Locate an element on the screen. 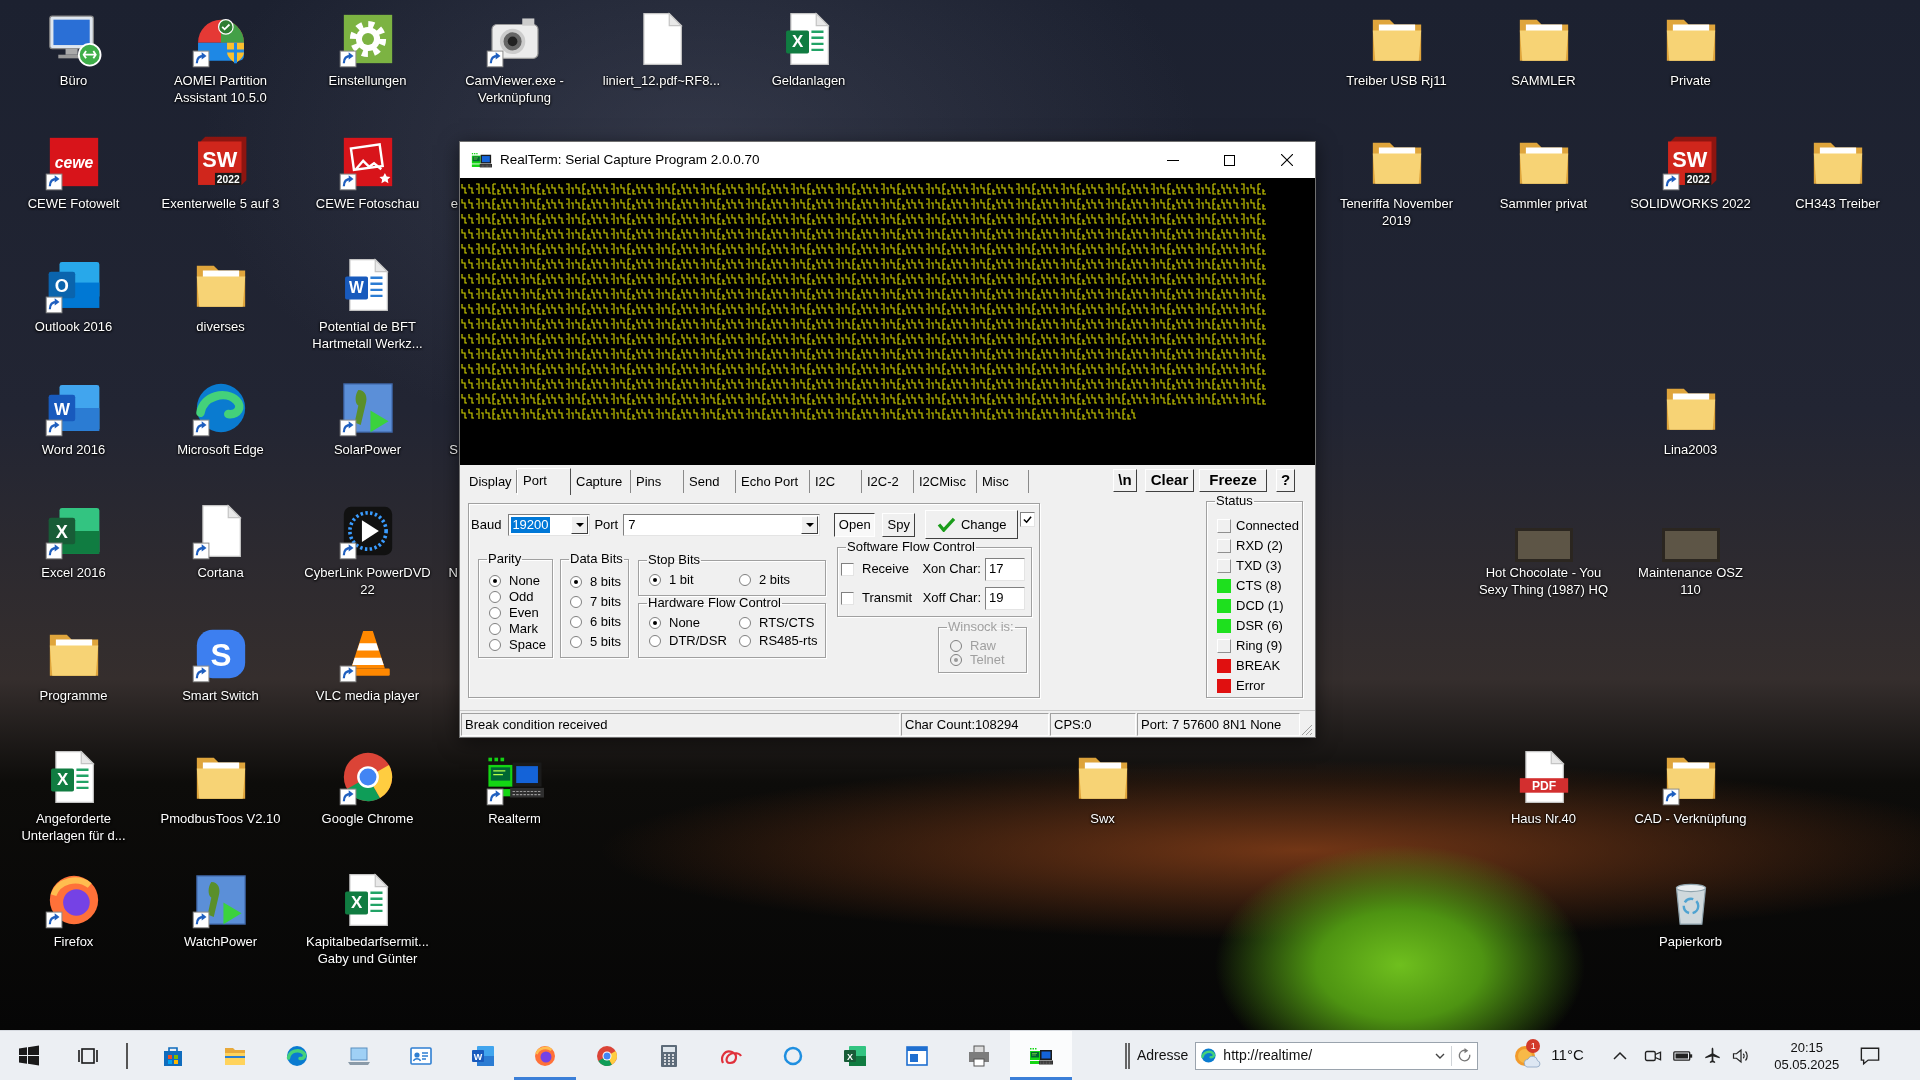 The width and height of the screenshot is (1920, 1080). option-label: 5 bits is located at coordinates (606, 642).